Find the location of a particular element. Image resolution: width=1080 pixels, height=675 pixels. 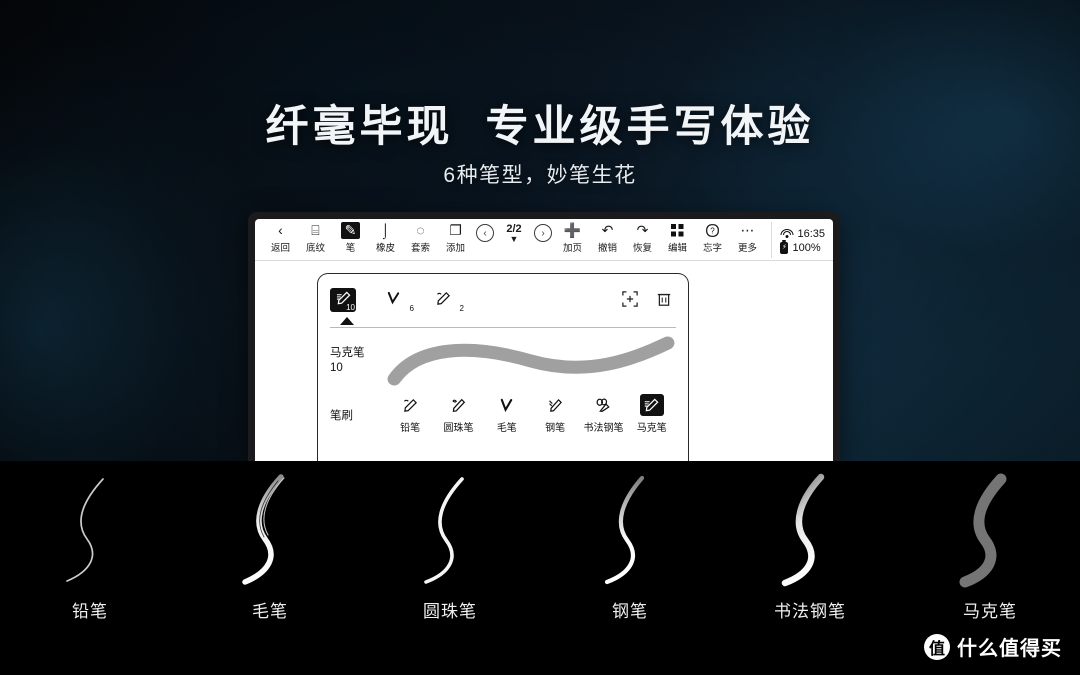

calligraphy-pen-icon is located at coordinates (603, 405).